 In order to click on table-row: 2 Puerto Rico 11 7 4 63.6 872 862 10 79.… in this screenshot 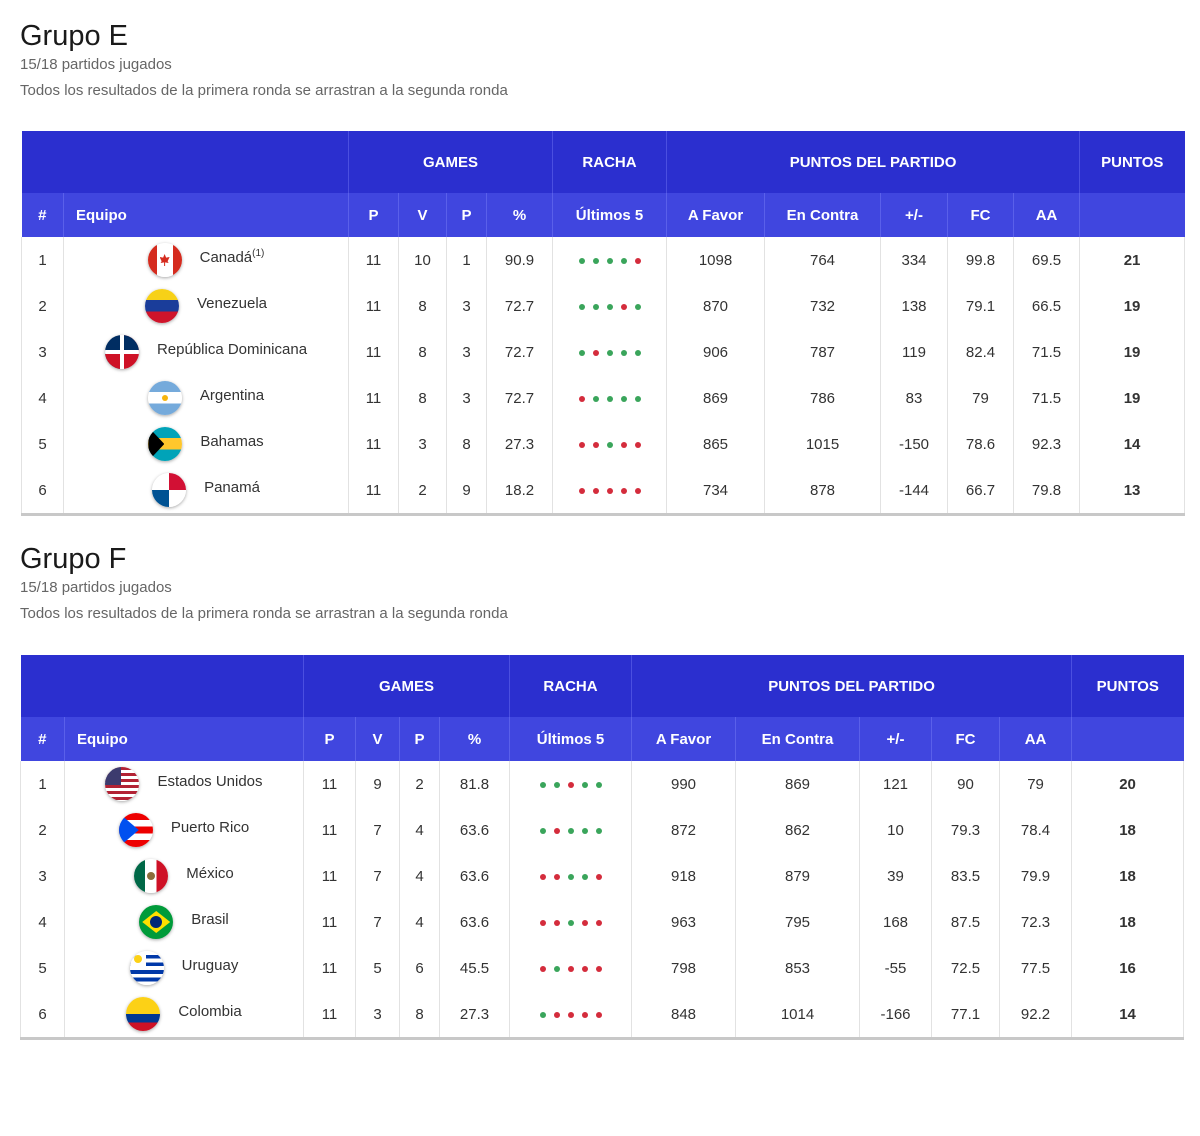, I will do `click(602, 830)`.